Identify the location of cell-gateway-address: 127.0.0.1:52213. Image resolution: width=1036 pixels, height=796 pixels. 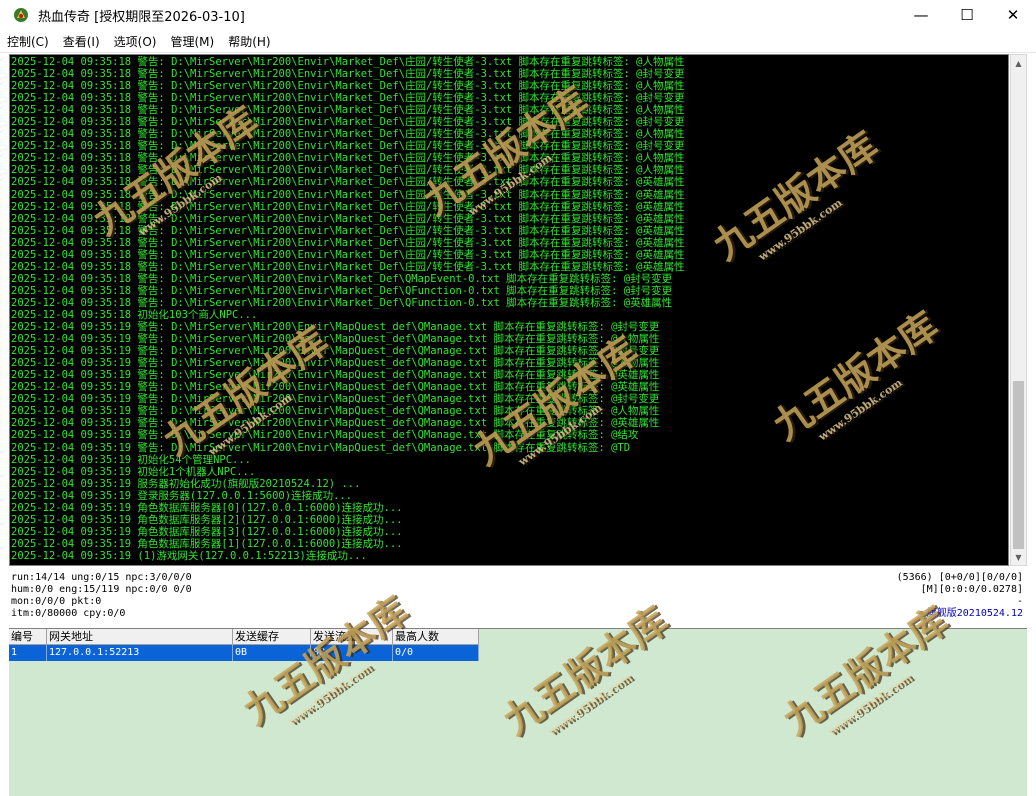
(140, 653).